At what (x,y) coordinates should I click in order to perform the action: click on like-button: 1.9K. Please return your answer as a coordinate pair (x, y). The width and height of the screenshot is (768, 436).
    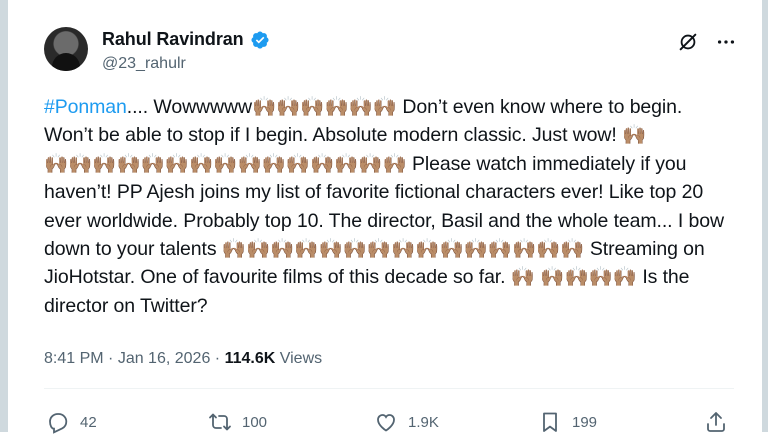
    Looking at the image, I should click on (406, 422).